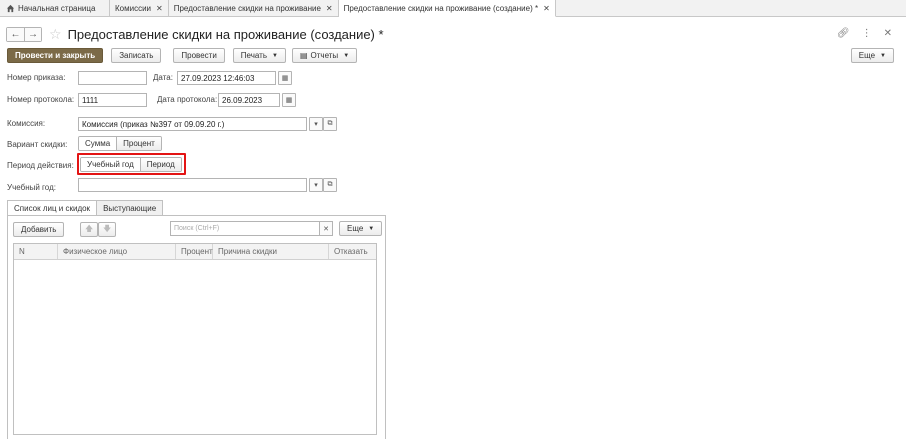 This screenshot has height=439, width=906. I want to click on add-button: Добавить, so click(39, 229).